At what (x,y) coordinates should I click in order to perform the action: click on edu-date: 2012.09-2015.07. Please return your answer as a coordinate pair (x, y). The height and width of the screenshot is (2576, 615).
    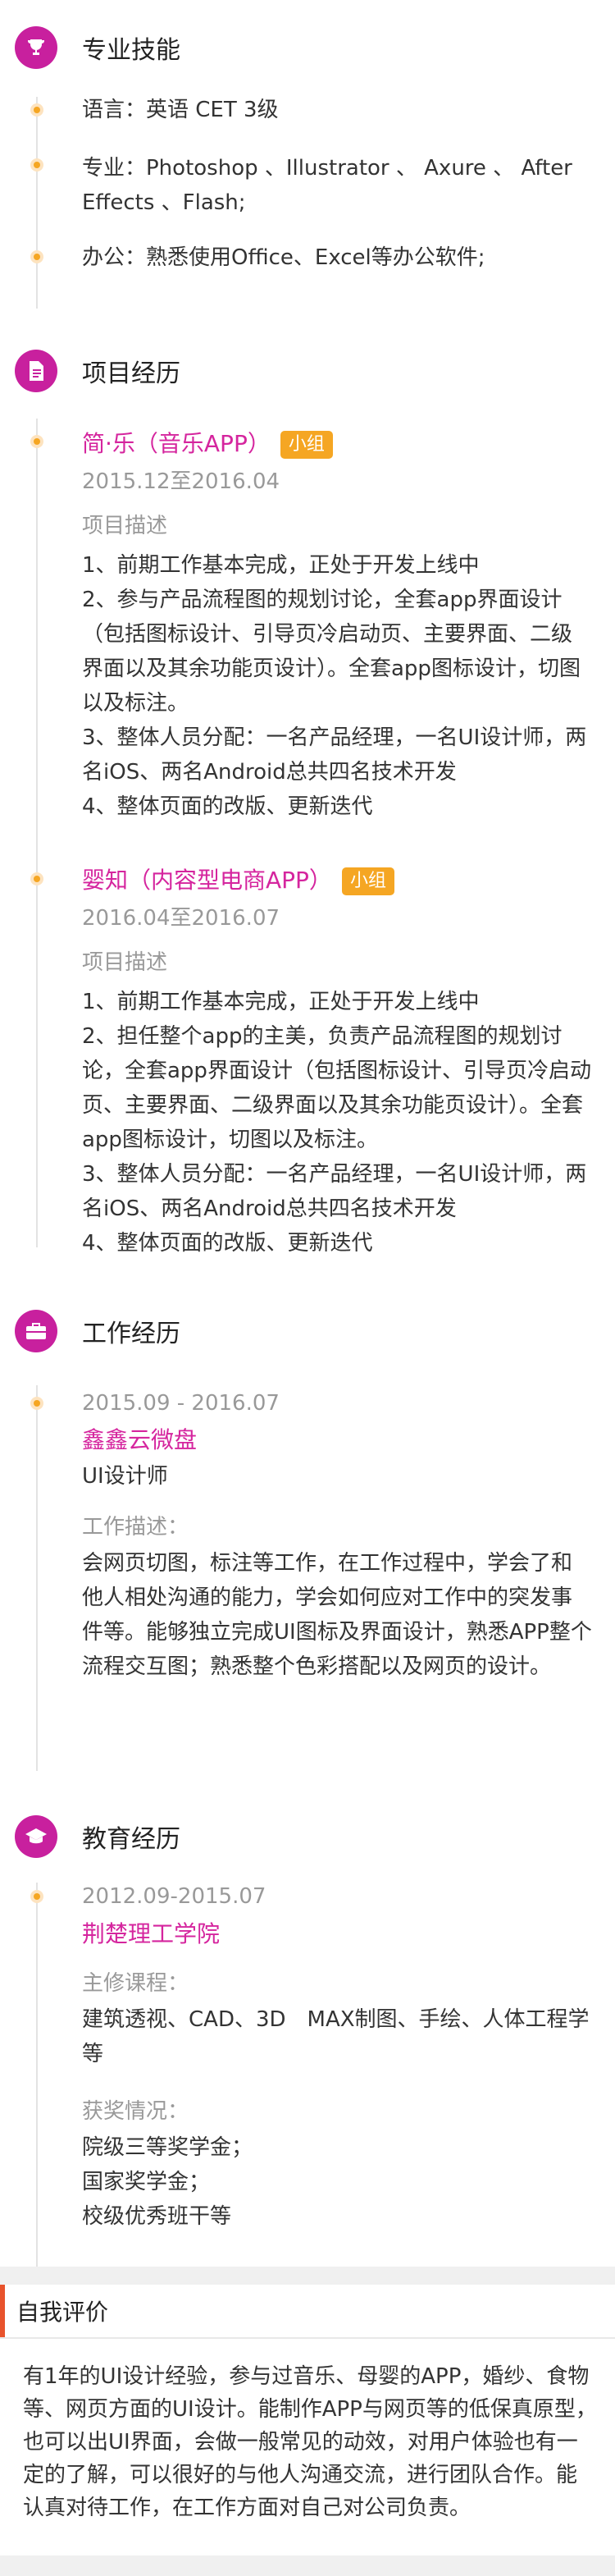
    Looking at the image, I should click on (174, 1896).